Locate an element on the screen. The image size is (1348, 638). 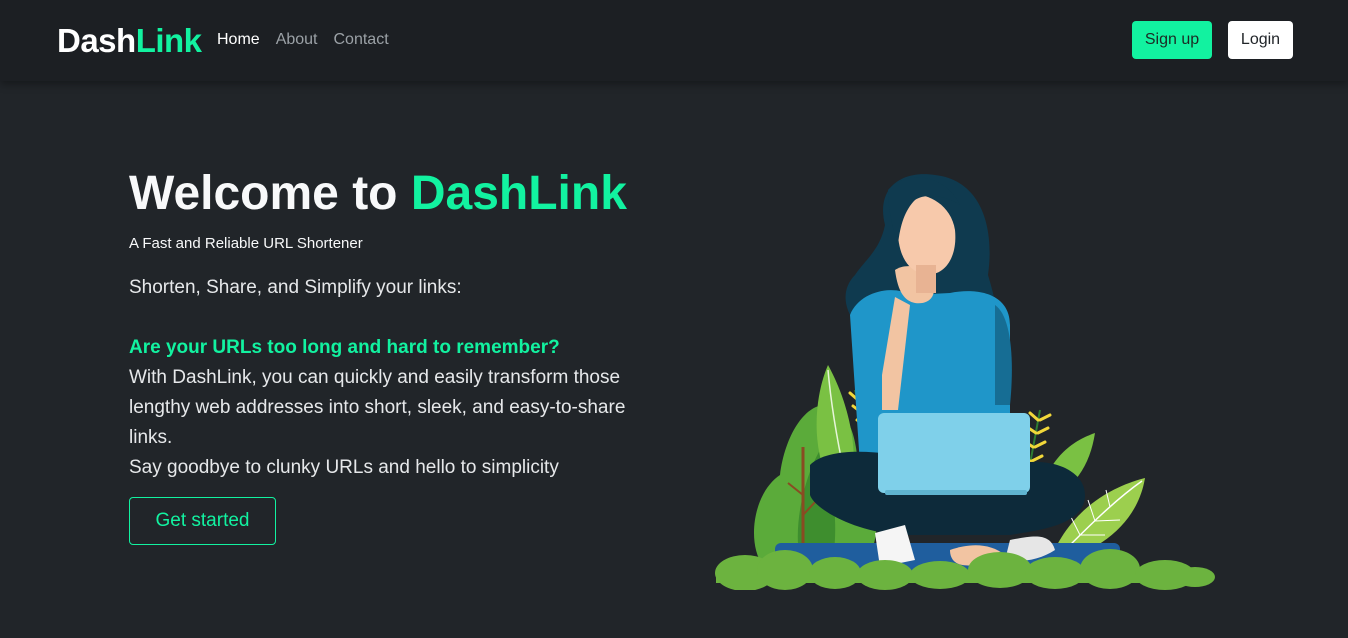
brand-link: Link is located at coordinates (168, 40).